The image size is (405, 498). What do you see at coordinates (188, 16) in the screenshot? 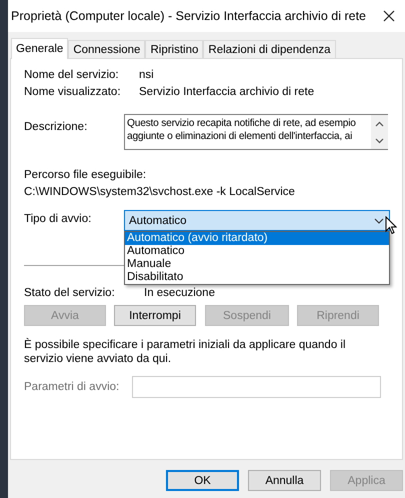
I see `window-title: Proprietà (Computer locale) - Servizio Interfaccia archivio di rete` at bounding box center [188, 16].